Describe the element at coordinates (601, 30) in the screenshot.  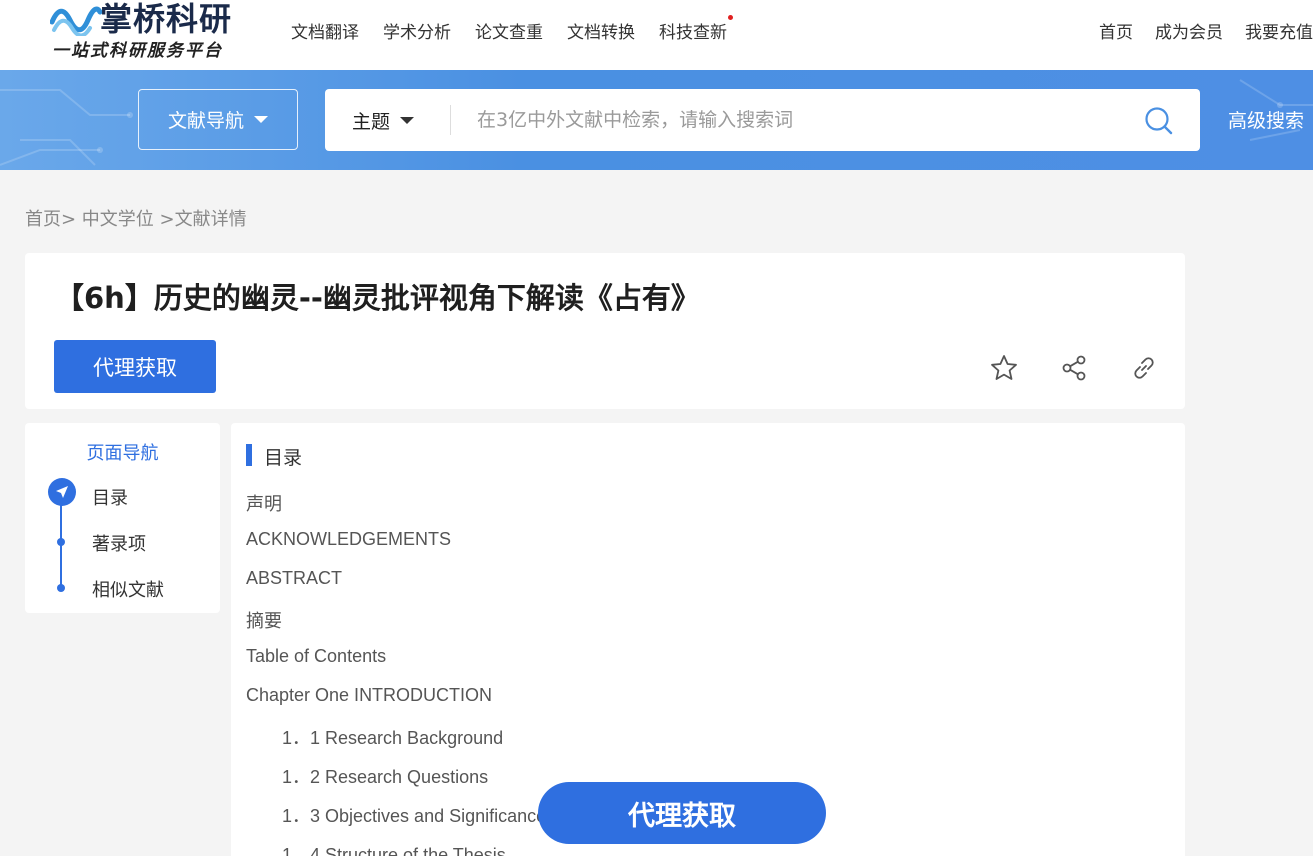
I see `nav-doc-convert: 文档转换` at that location.